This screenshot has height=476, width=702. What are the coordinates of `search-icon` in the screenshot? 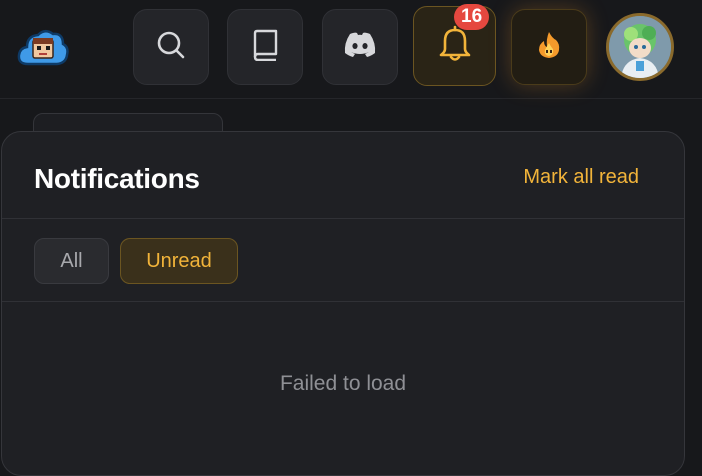 It's located at (171, 47).